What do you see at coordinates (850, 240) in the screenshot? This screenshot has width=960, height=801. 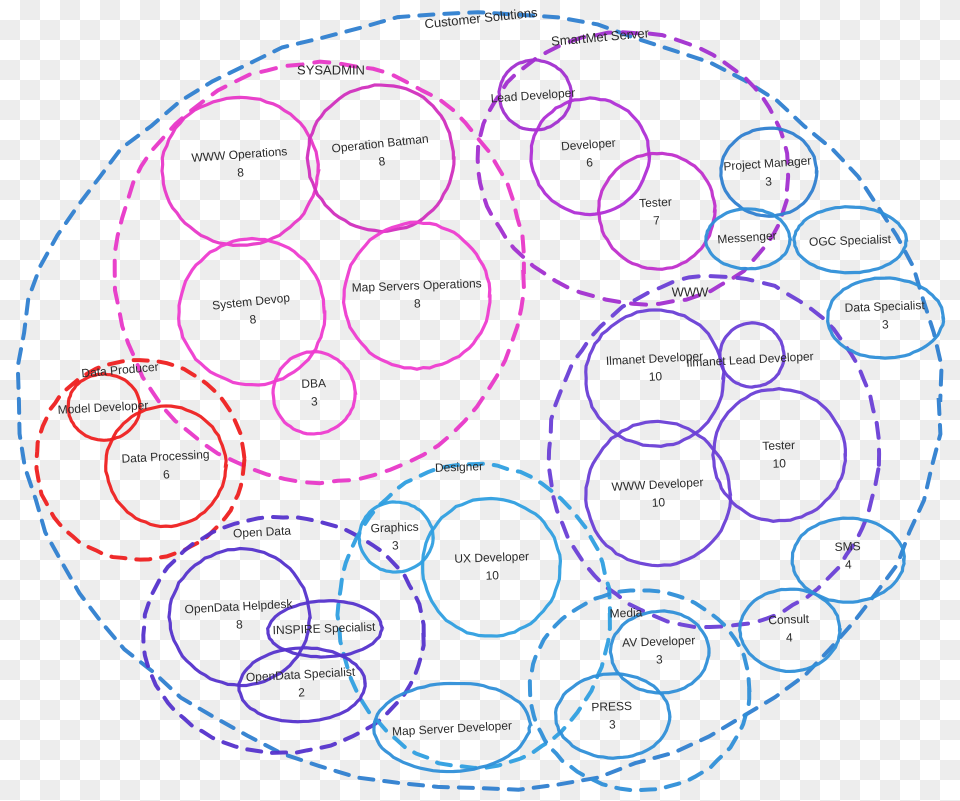 I see `role-circle-ogc-specialist` at bounding box center [850, 240].